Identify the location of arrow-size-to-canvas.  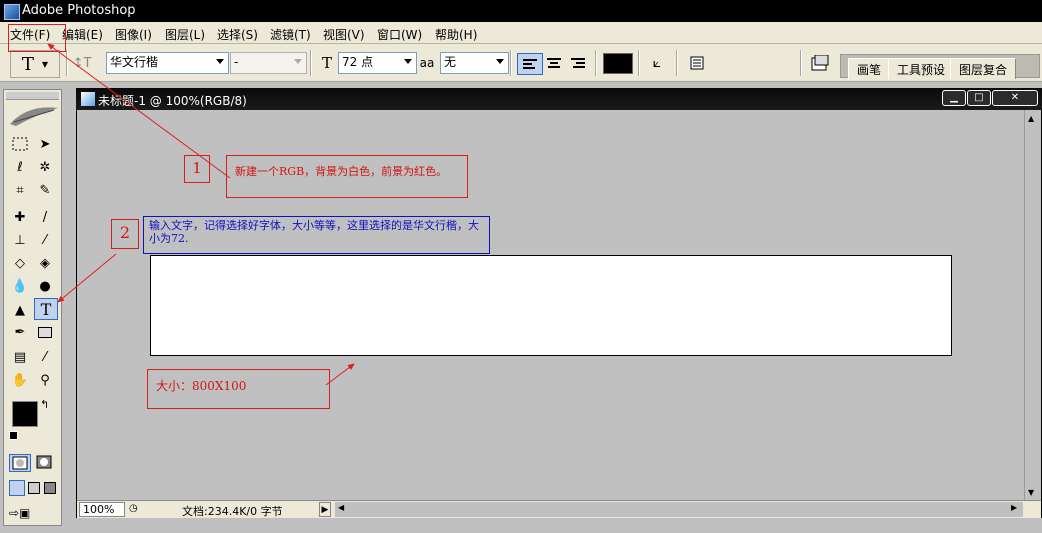
(340, 374).